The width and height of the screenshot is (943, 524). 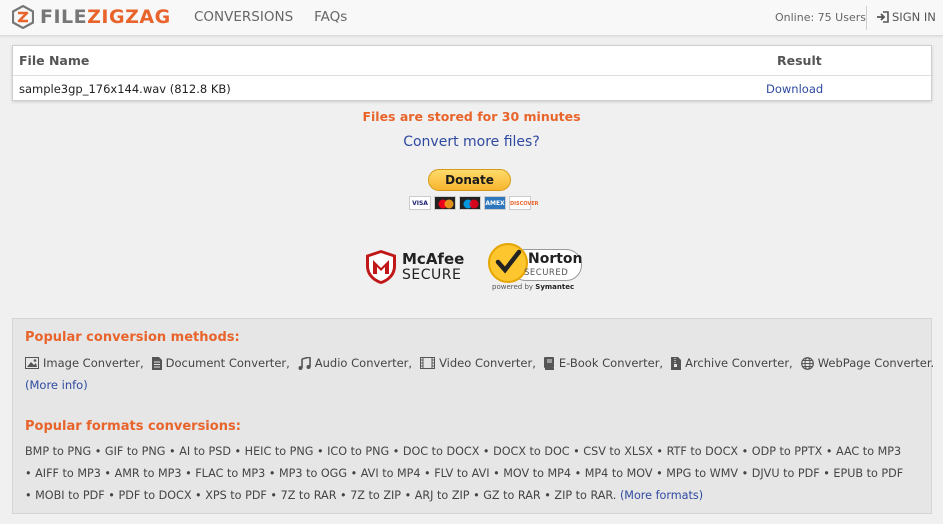 I want to click on format-link: XPS to PDF, so click(x=236, y=495).